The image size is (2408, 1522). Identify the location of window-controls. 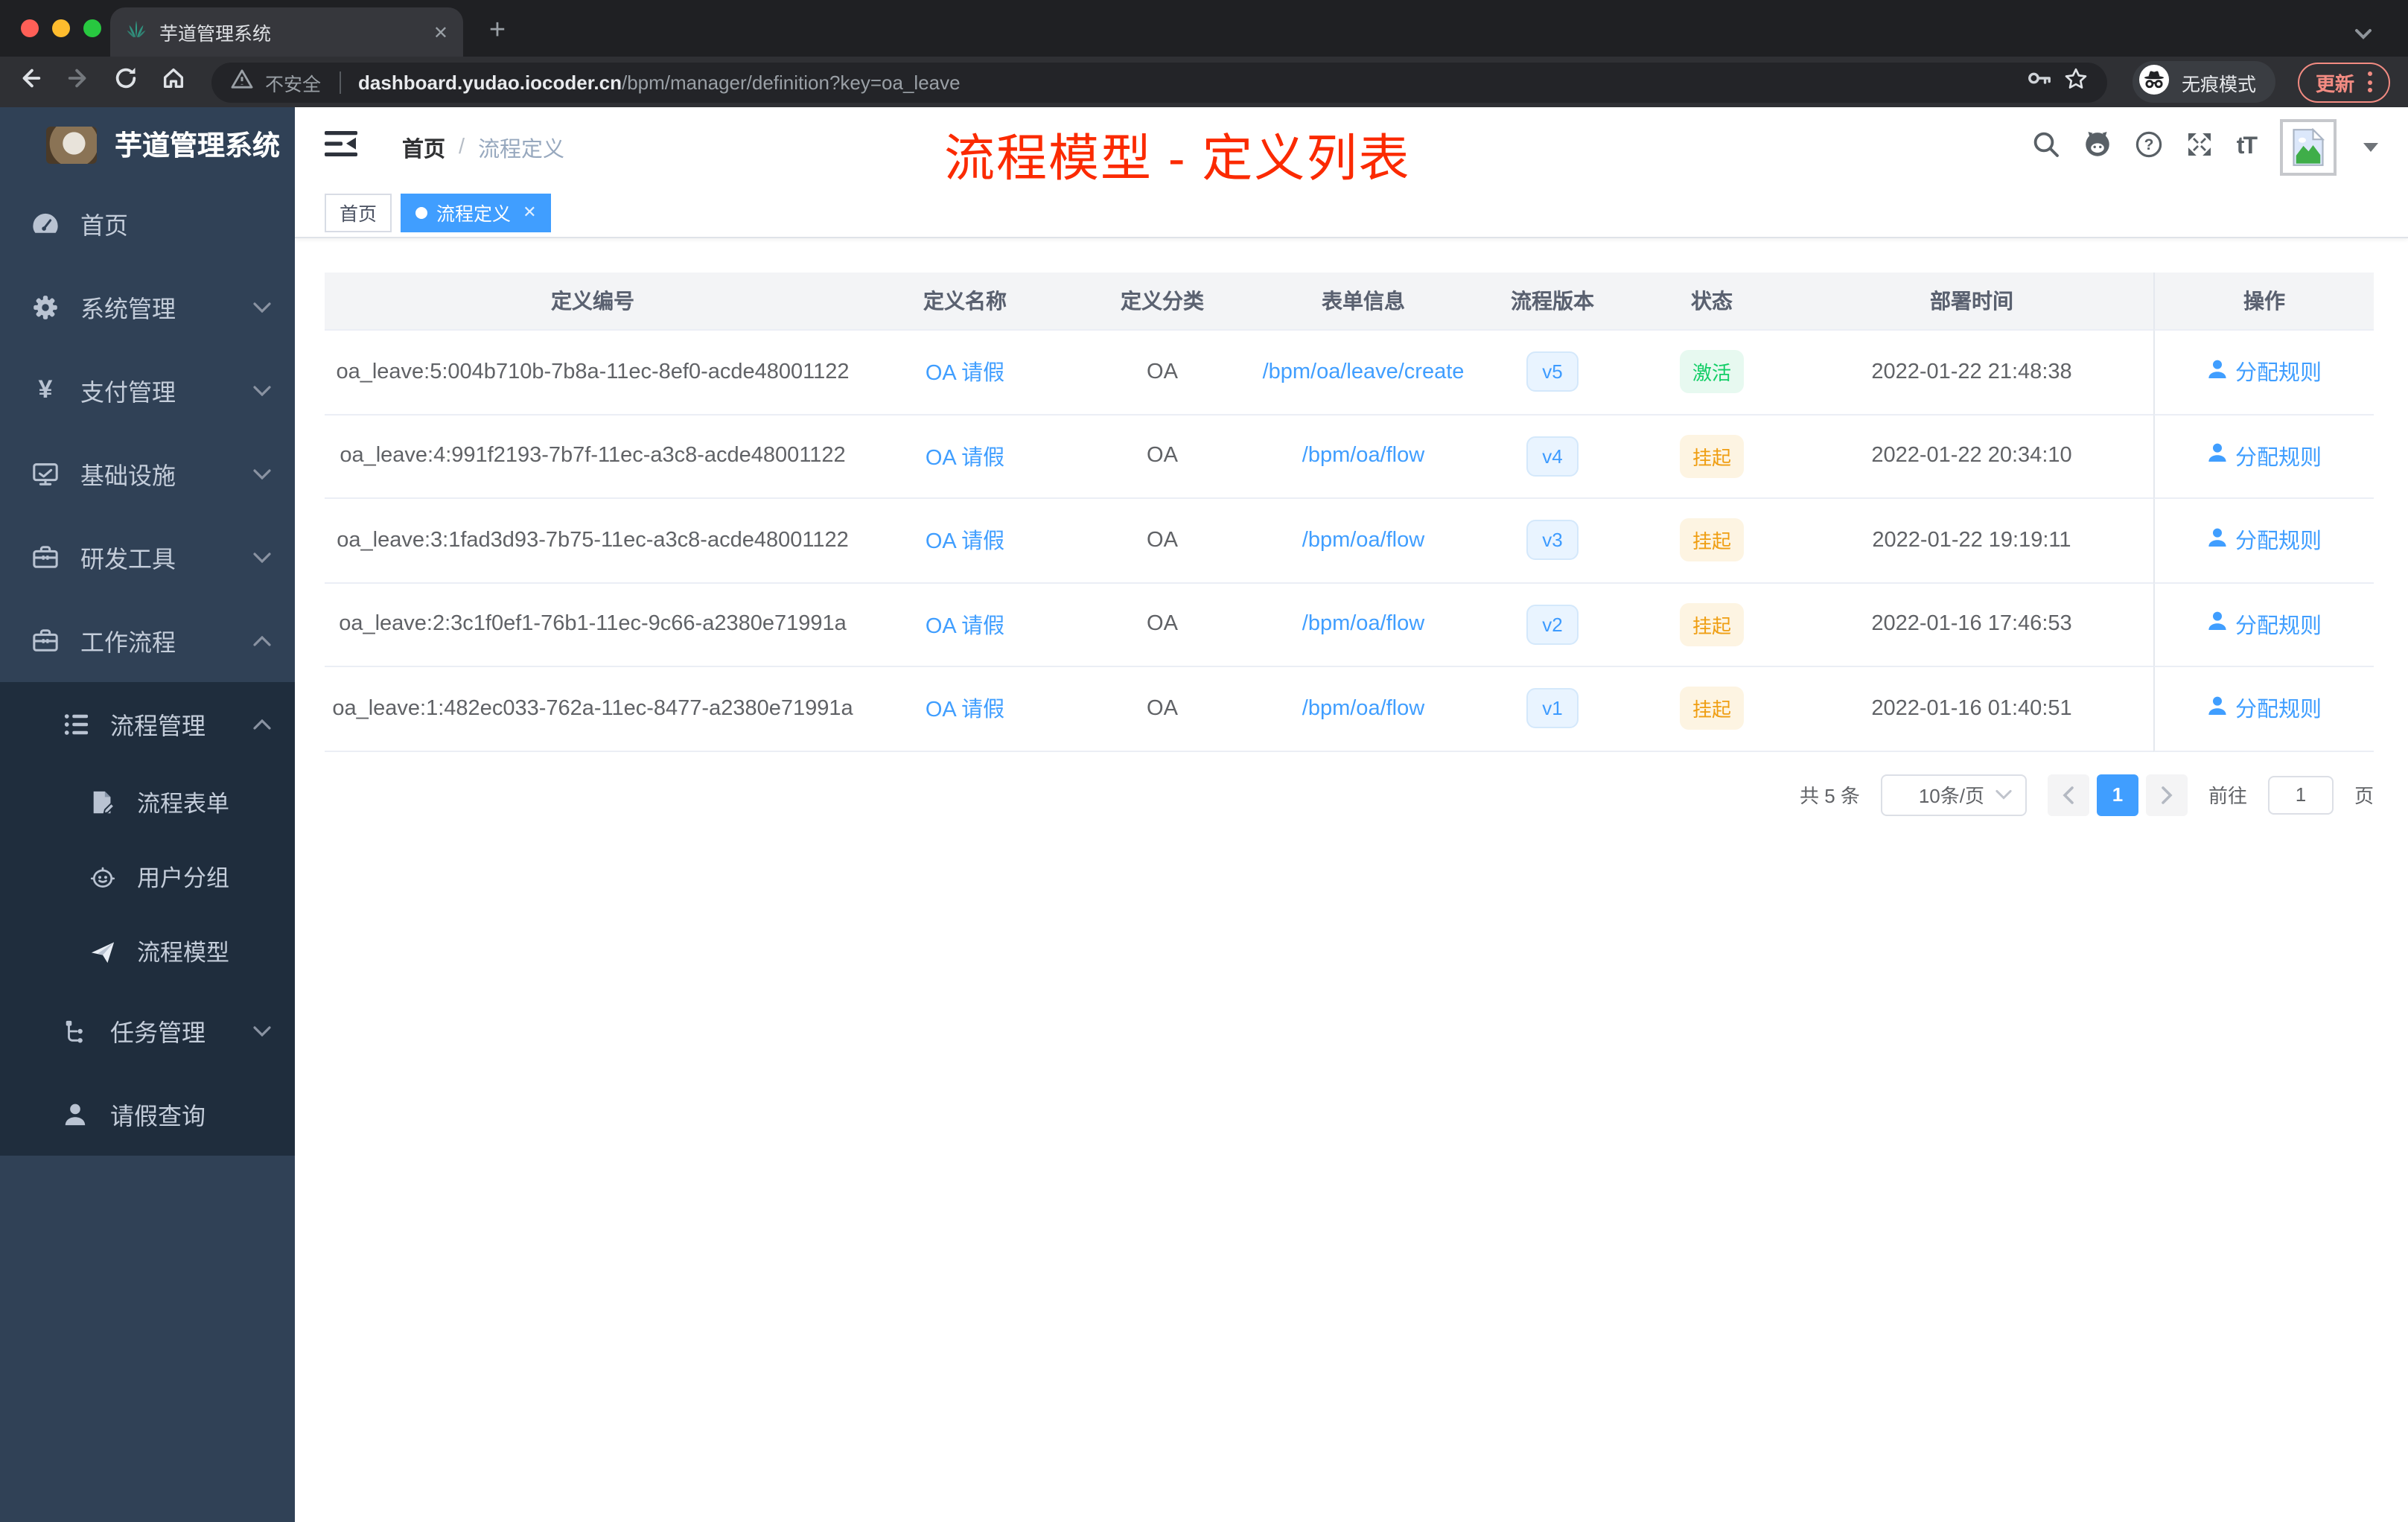
(61, 28).